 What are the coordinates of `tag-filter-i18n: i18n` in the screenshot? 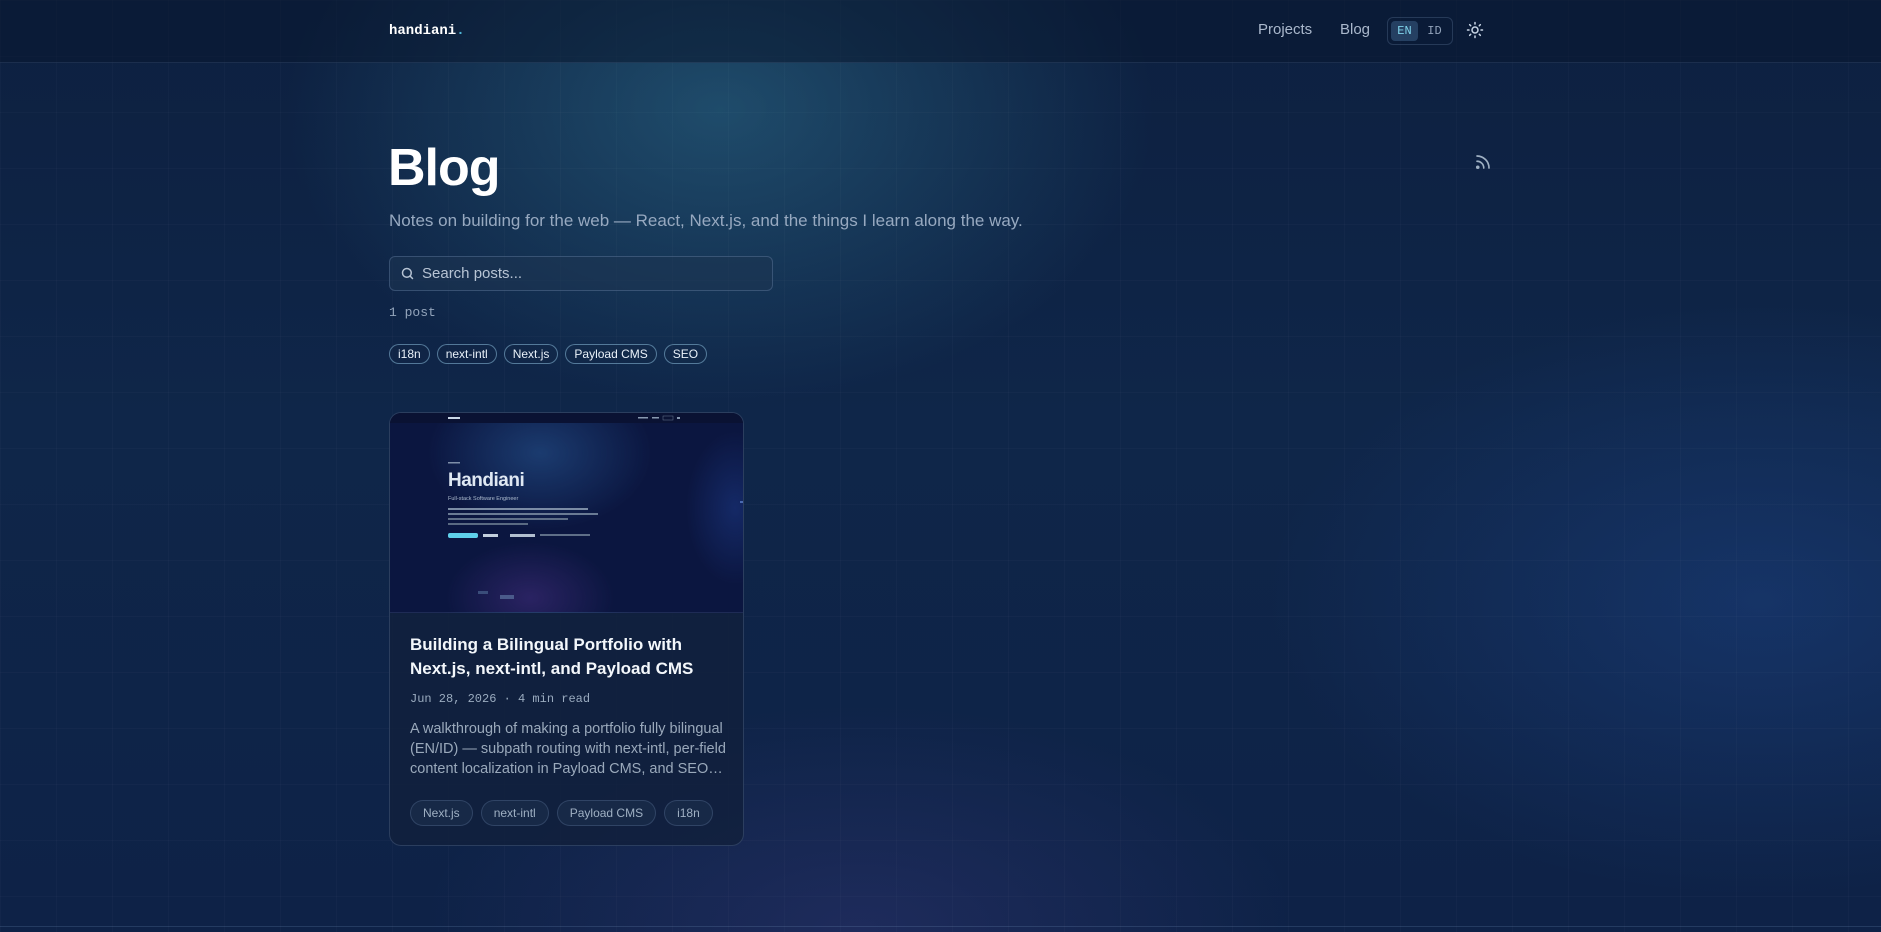 It's located at (409, 354).